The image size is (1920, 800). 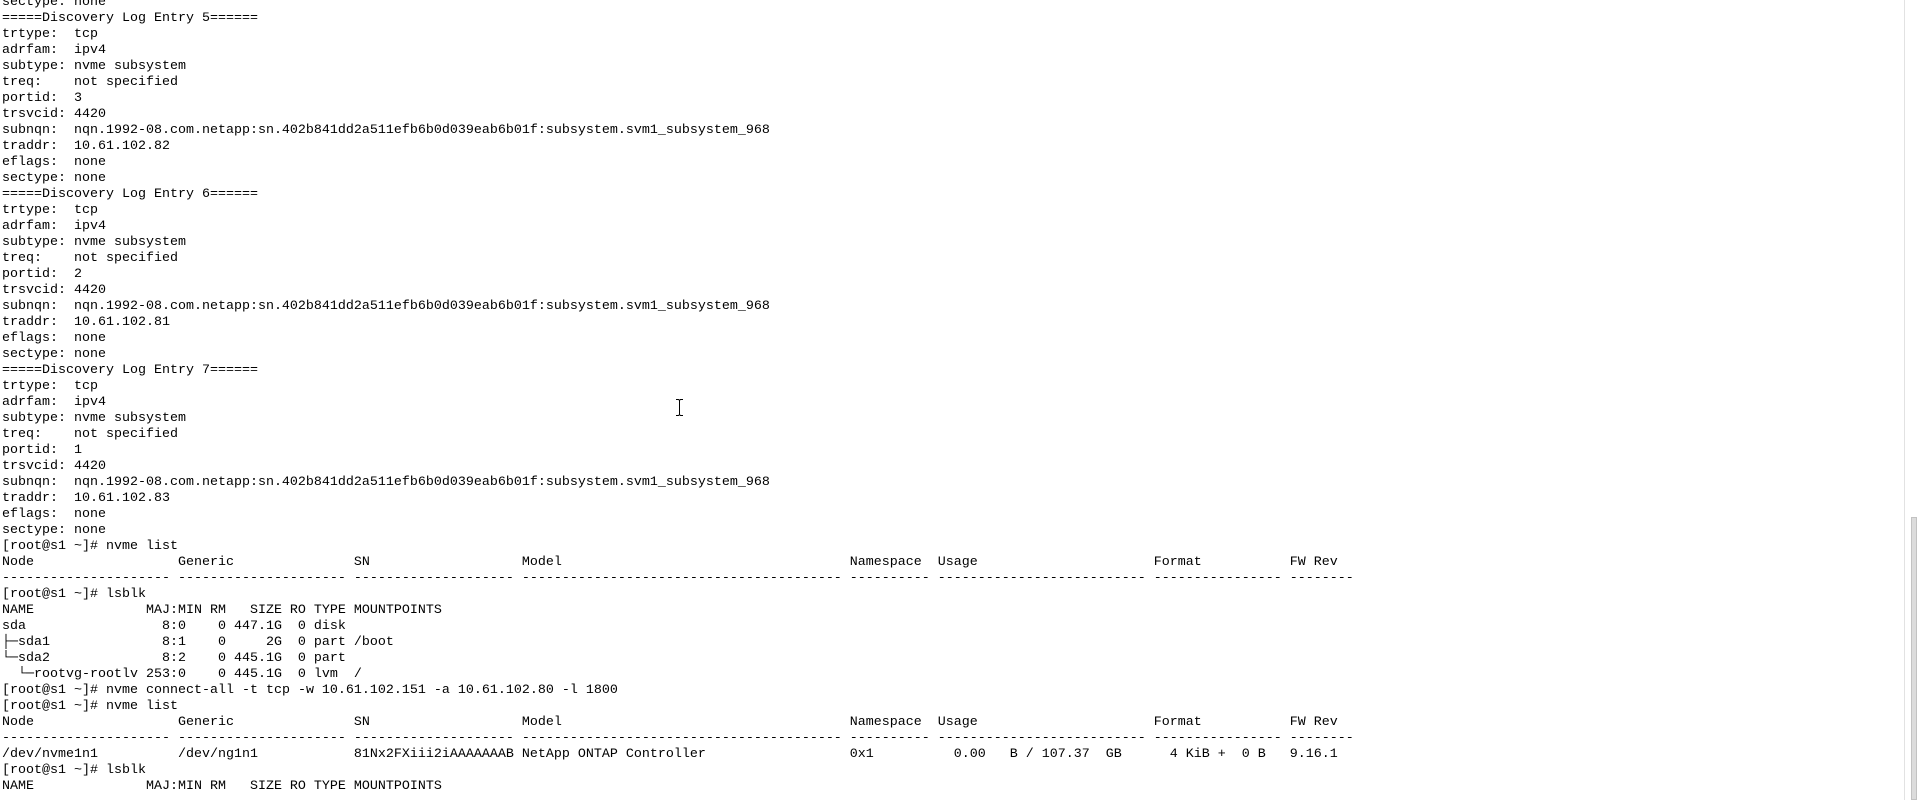 I want to click on discovery-field-line: traddr: 10.61.102.82, so click(x=86, y=146).